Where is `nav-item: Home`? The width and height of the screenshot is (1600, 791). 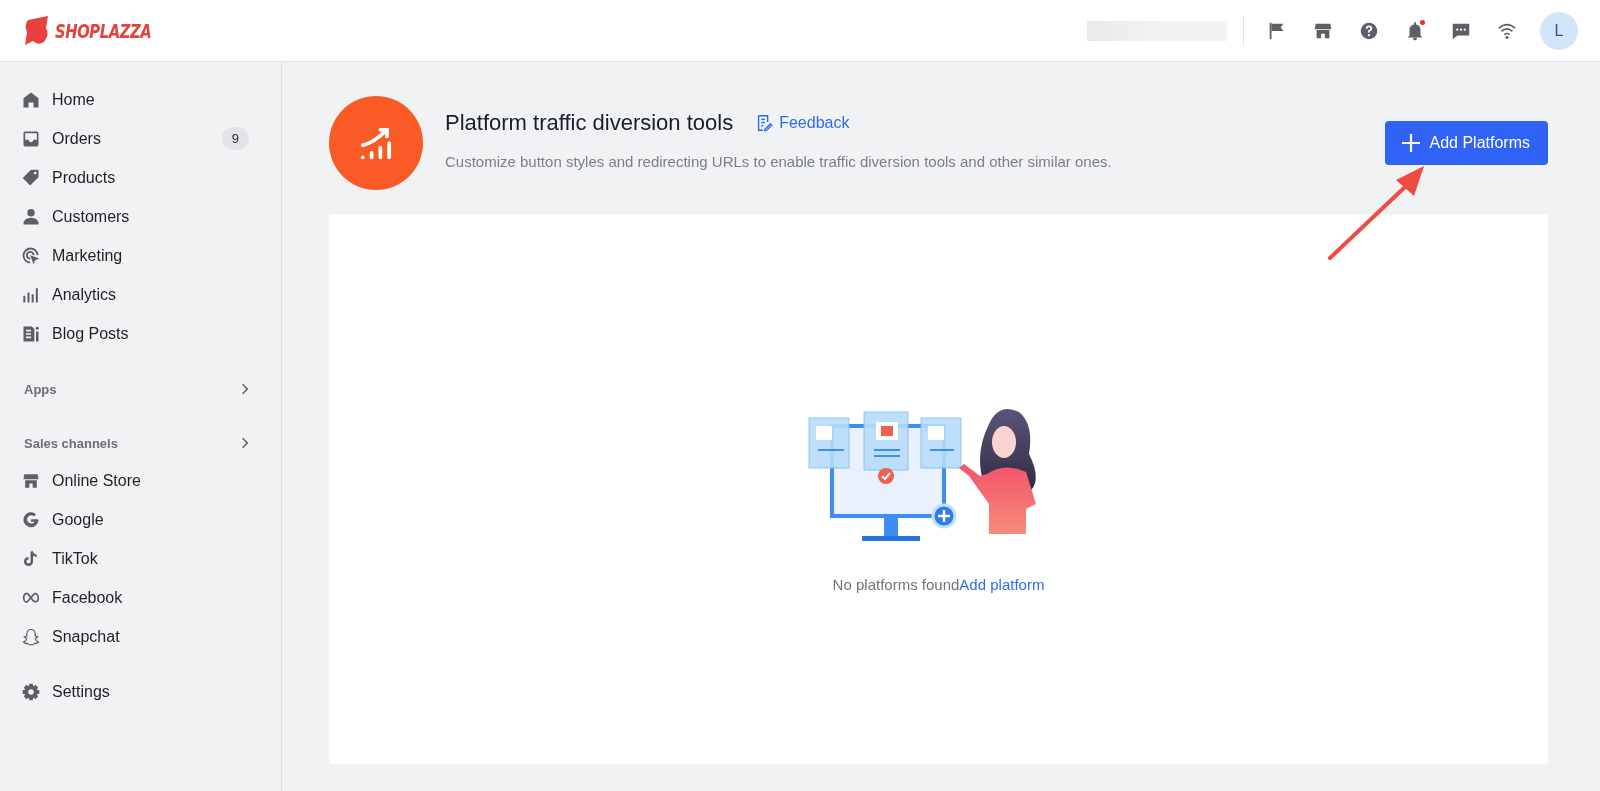
nav-item: Home is located at coordinates (140, 99).